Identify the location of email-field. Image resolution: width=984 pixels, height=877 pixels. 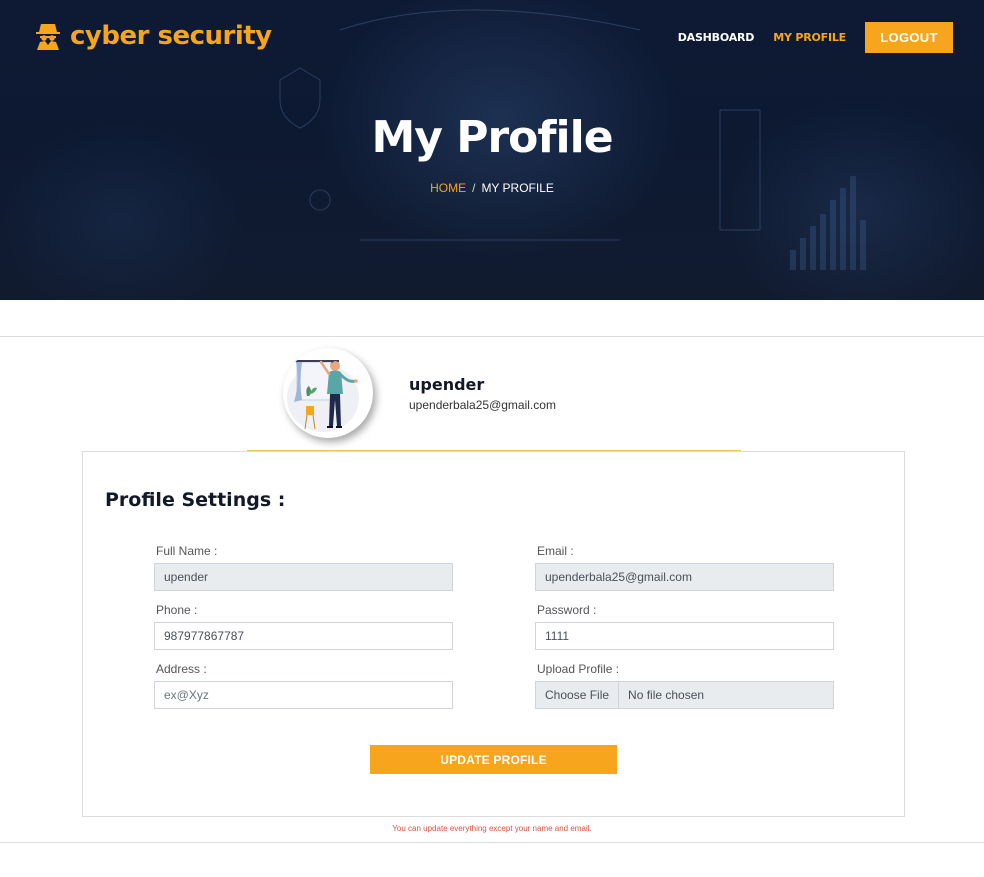
(684, 577).